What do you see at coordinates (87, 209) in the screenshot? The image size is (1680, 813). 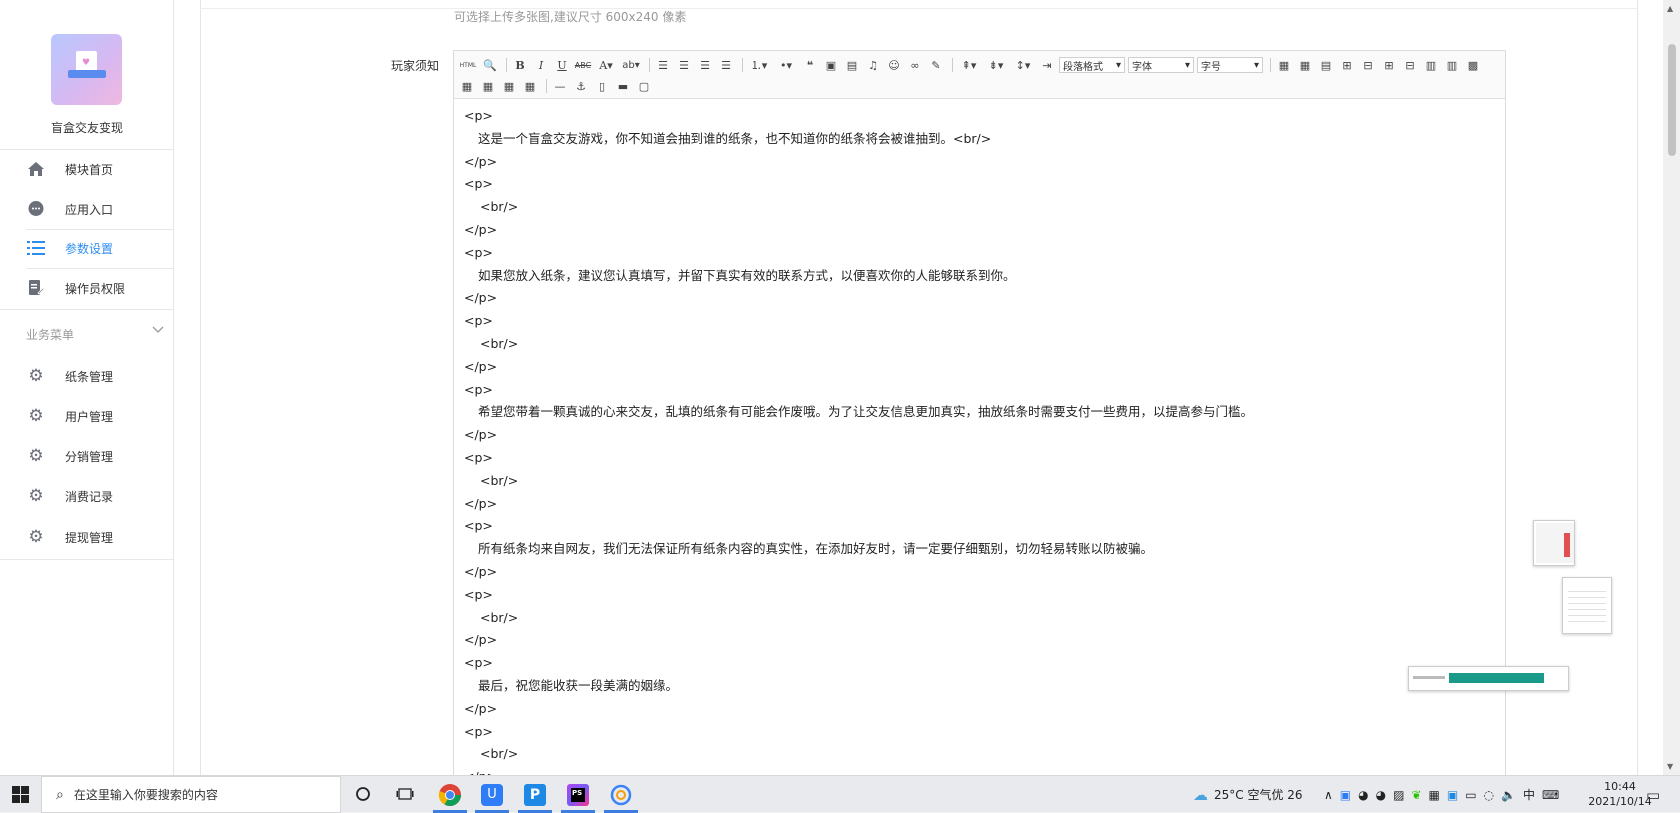 I see `sidebar-item-app-entry: 应用入口` at bounding box center [87, 209].